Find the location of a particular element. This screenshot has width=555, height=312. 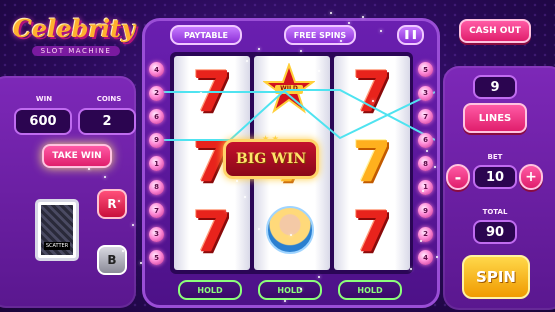

coins-label: COINS is located at coordinates (109, 99).